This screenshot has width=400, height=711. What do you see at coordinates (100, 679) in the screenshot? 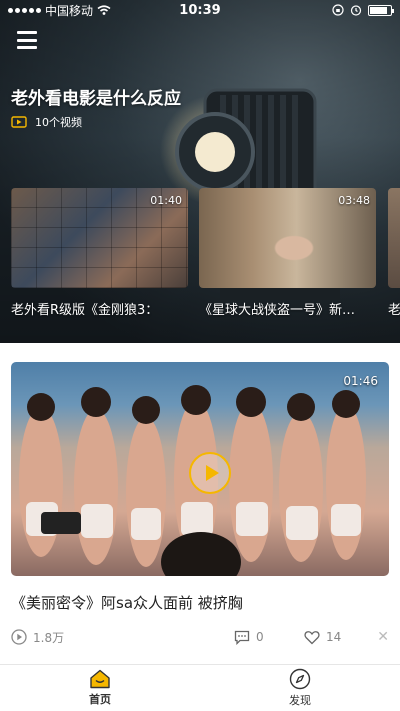
I see `home-icon` at bounding box center [100, 679].